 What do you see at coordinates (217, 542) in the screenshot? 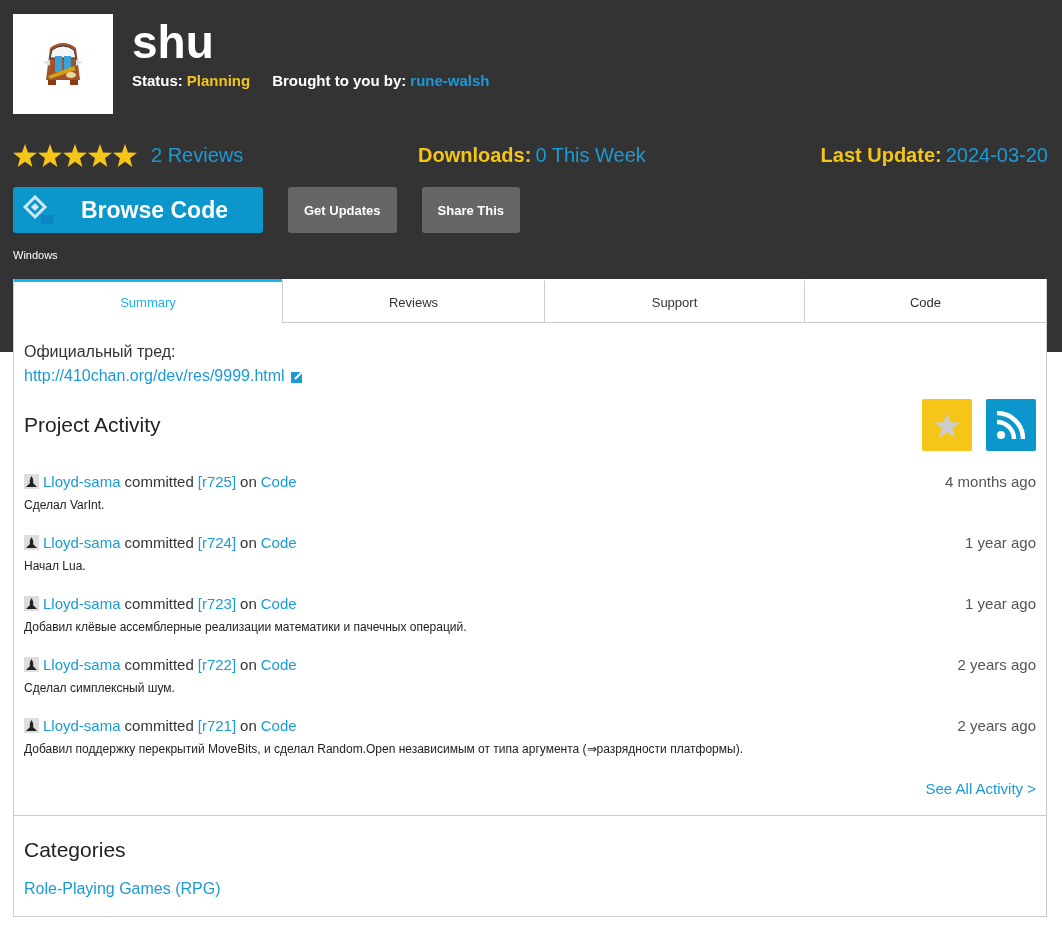
I see `revision-link: [r724]` at bounding box center [217, 542].